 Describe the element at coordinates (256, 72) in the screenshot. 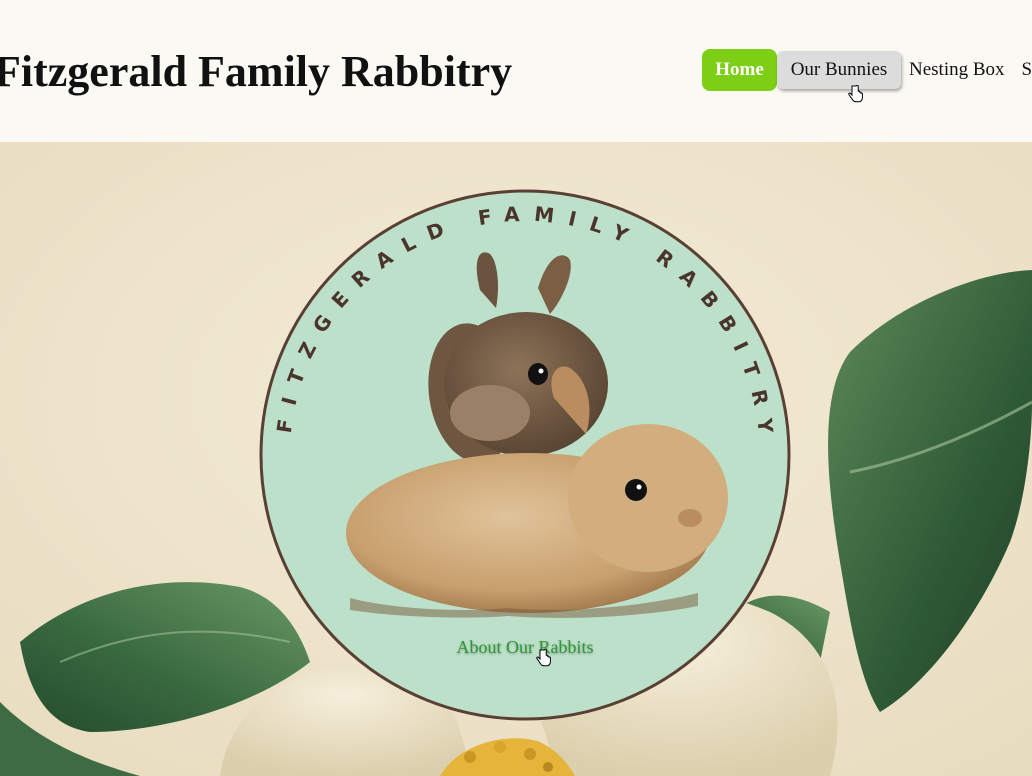

I see `site-title: Fitzgerald Family Rabbitry` at that location.